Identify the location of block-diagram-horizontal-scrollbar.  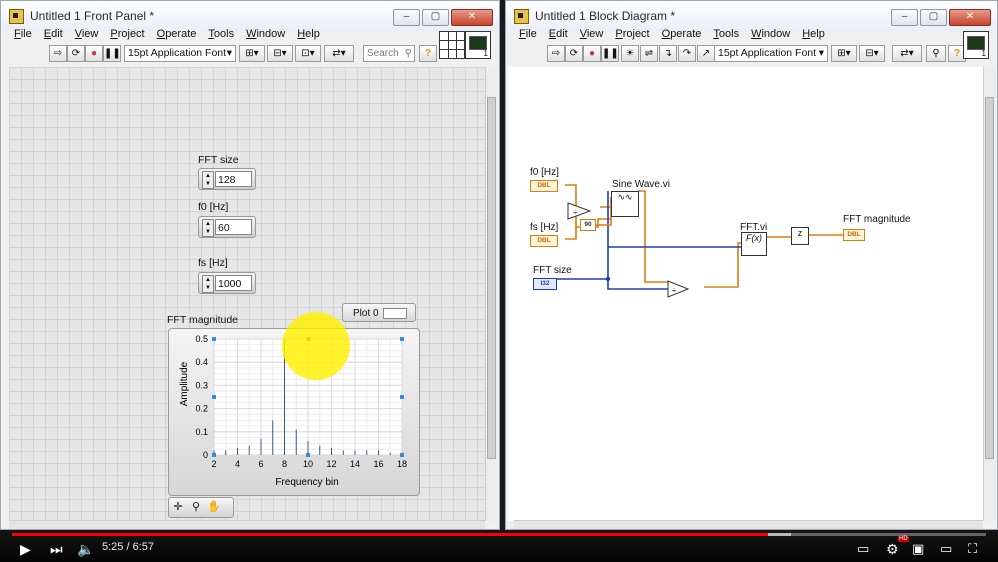
(748, 524).